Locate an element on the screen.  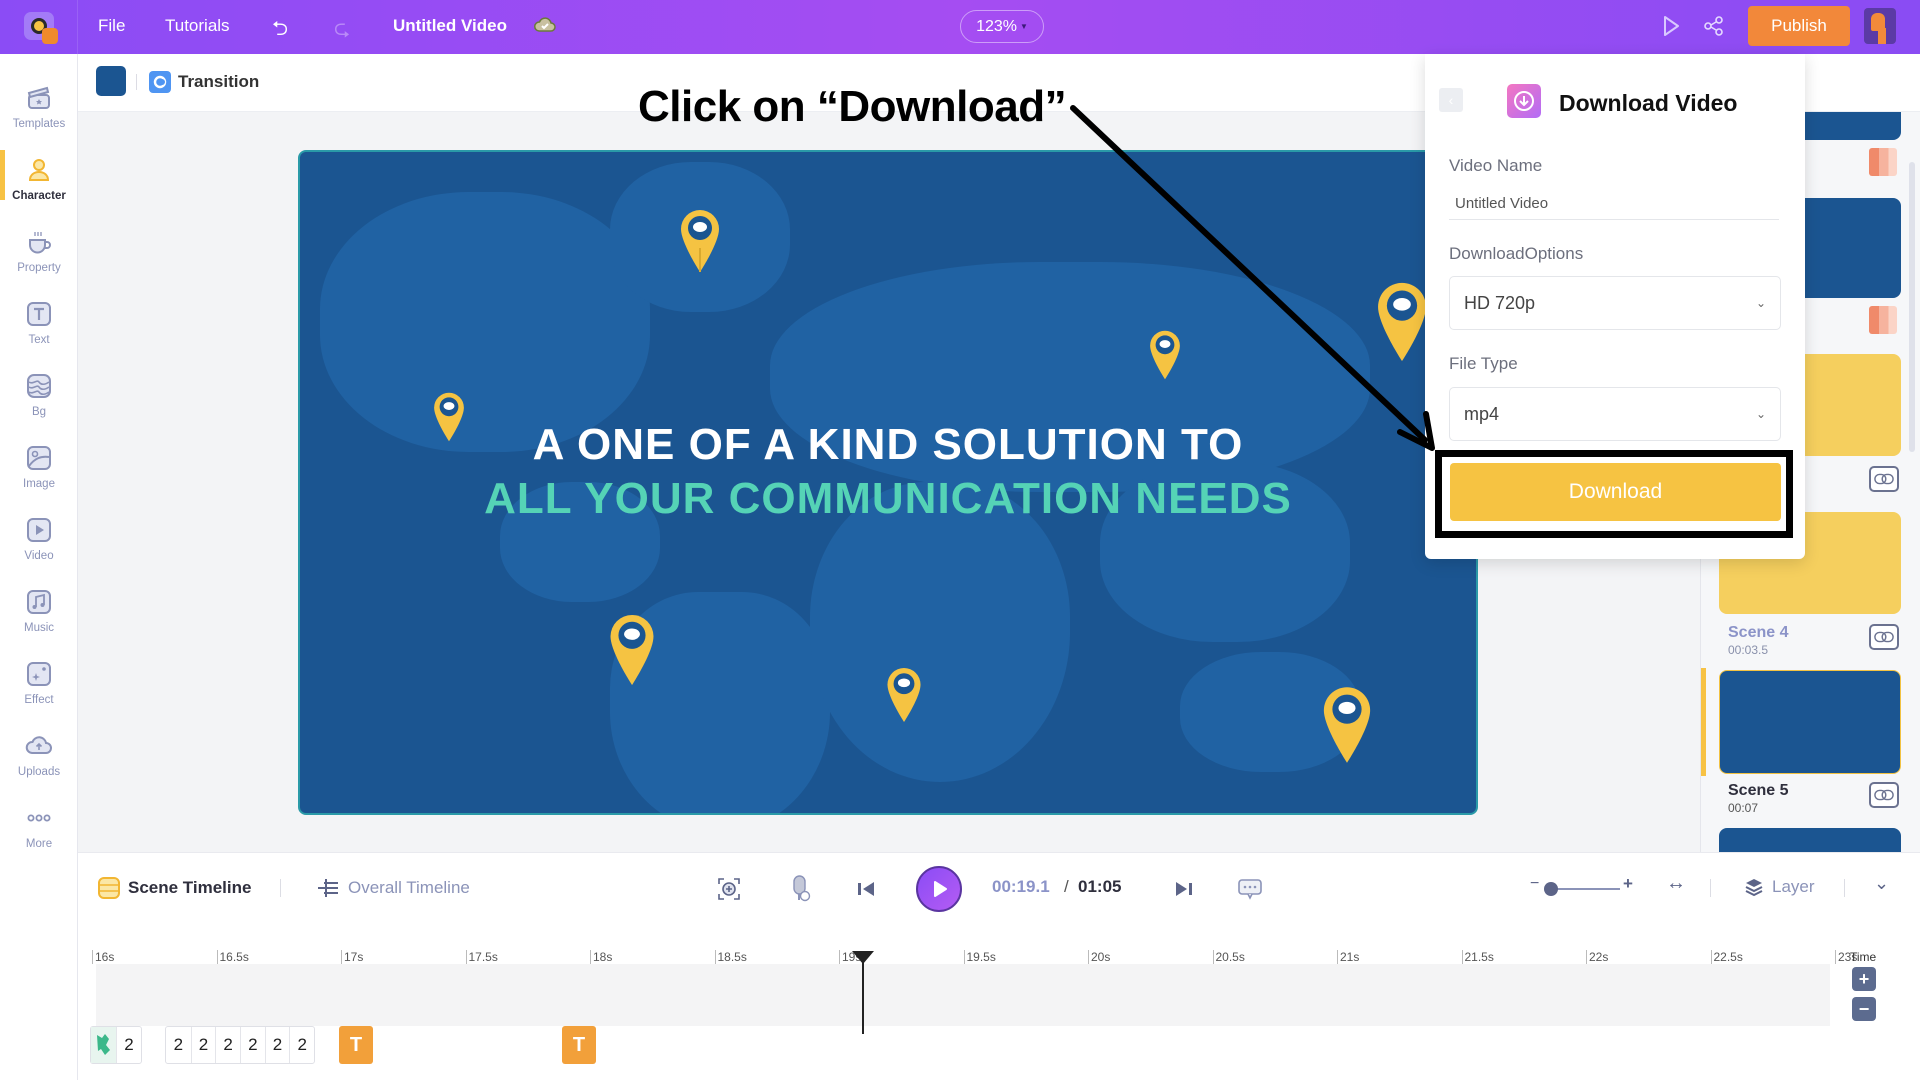
sidebar-item-character: Character is located at coordinates (39, 183).